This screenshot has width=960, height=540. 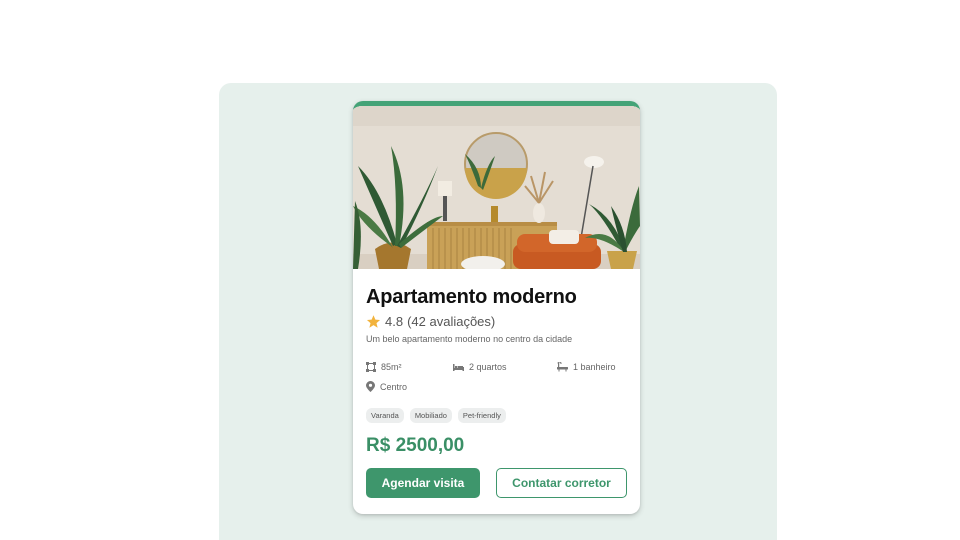 What do you see at coordinates (370, 386) in the screenshot?
I see `map-pin-icon` at bounding box center [370, 386].